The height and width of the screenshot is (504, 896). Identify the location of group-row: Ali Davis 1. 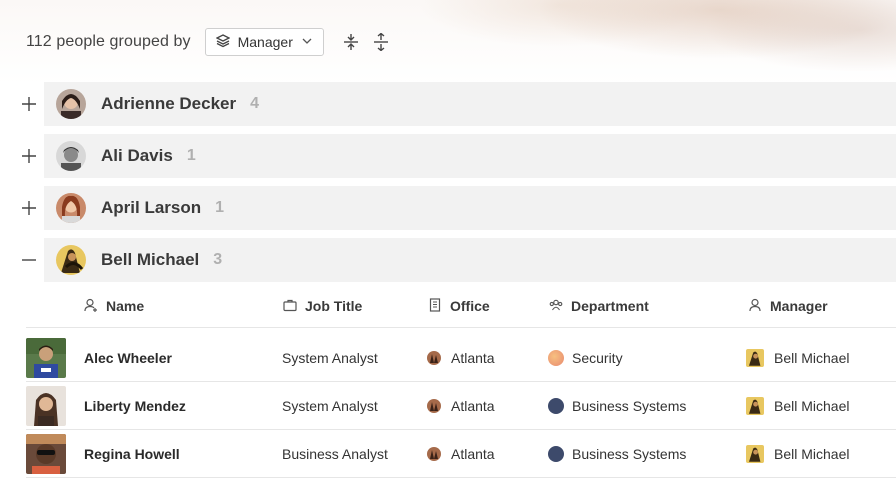
(448, 156).